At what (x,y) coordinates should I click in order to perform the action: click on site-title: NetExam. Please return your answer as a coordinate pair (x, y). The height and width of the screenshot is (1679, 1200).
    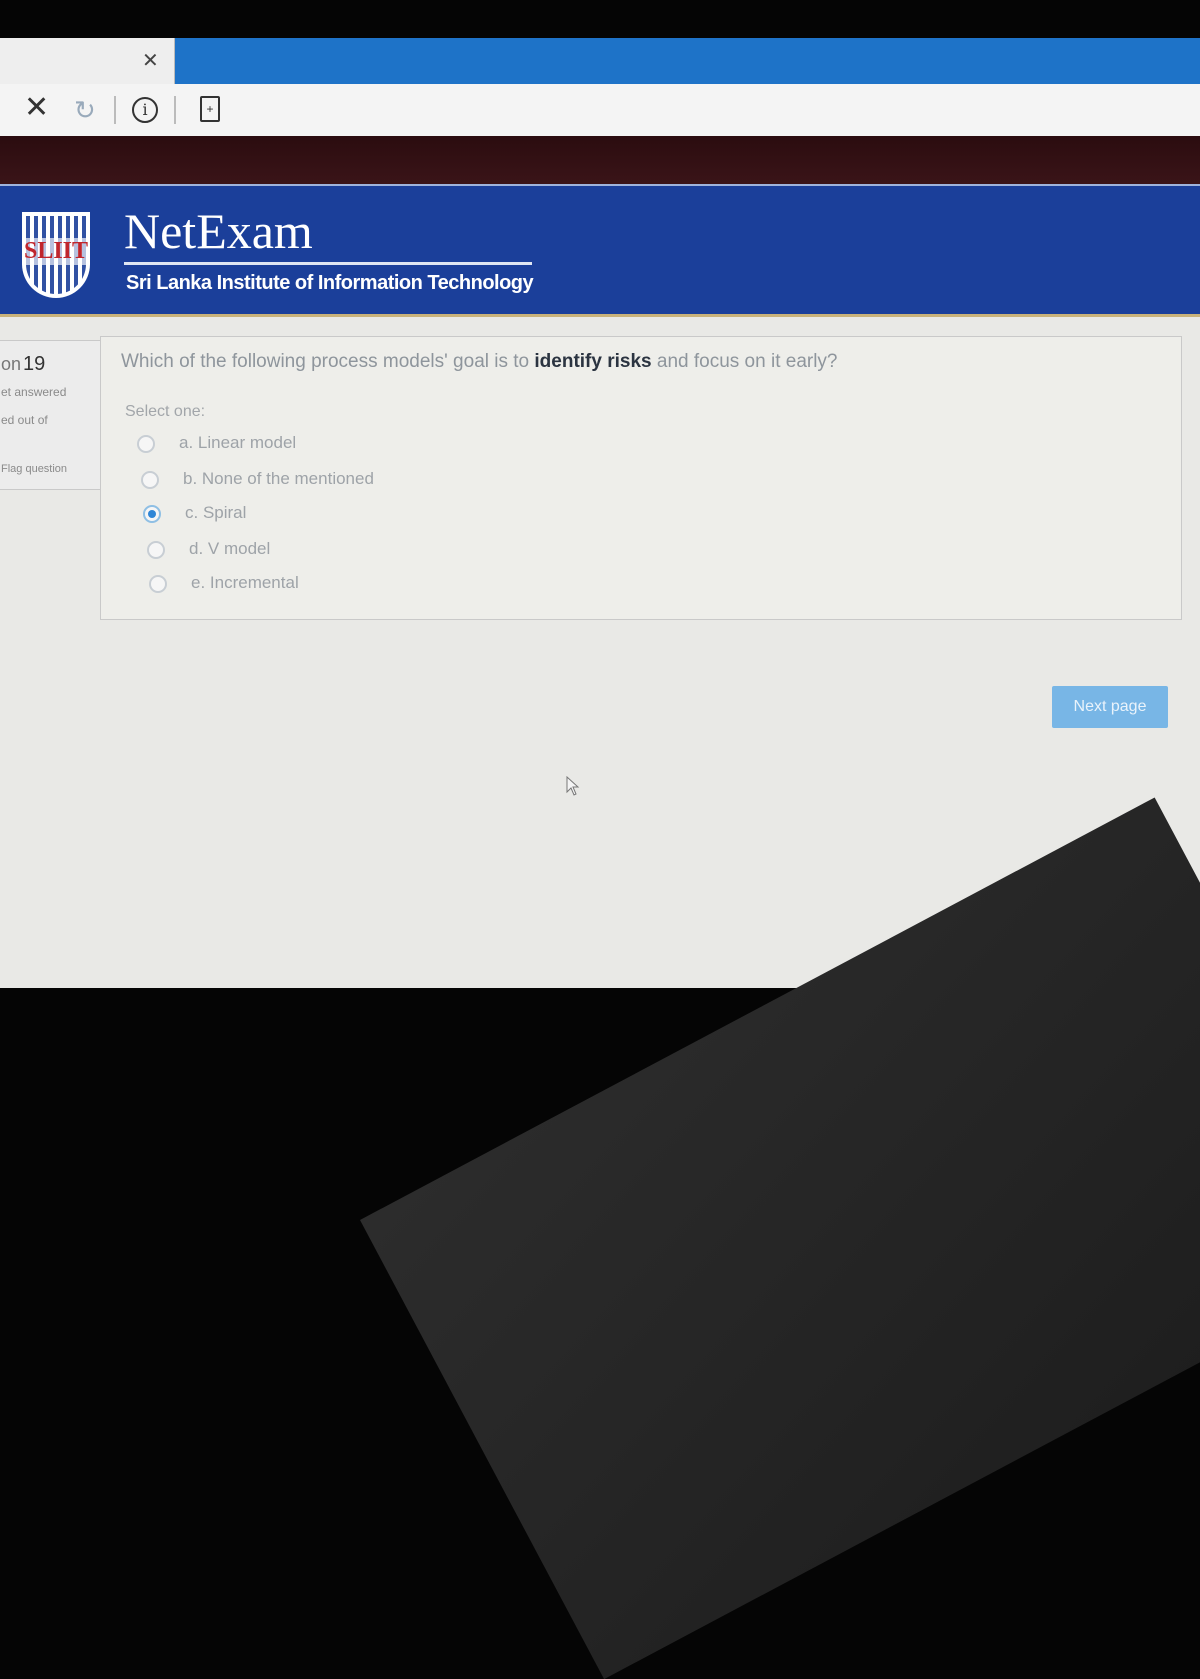
    Looking at the image, I should click on (218, 231).